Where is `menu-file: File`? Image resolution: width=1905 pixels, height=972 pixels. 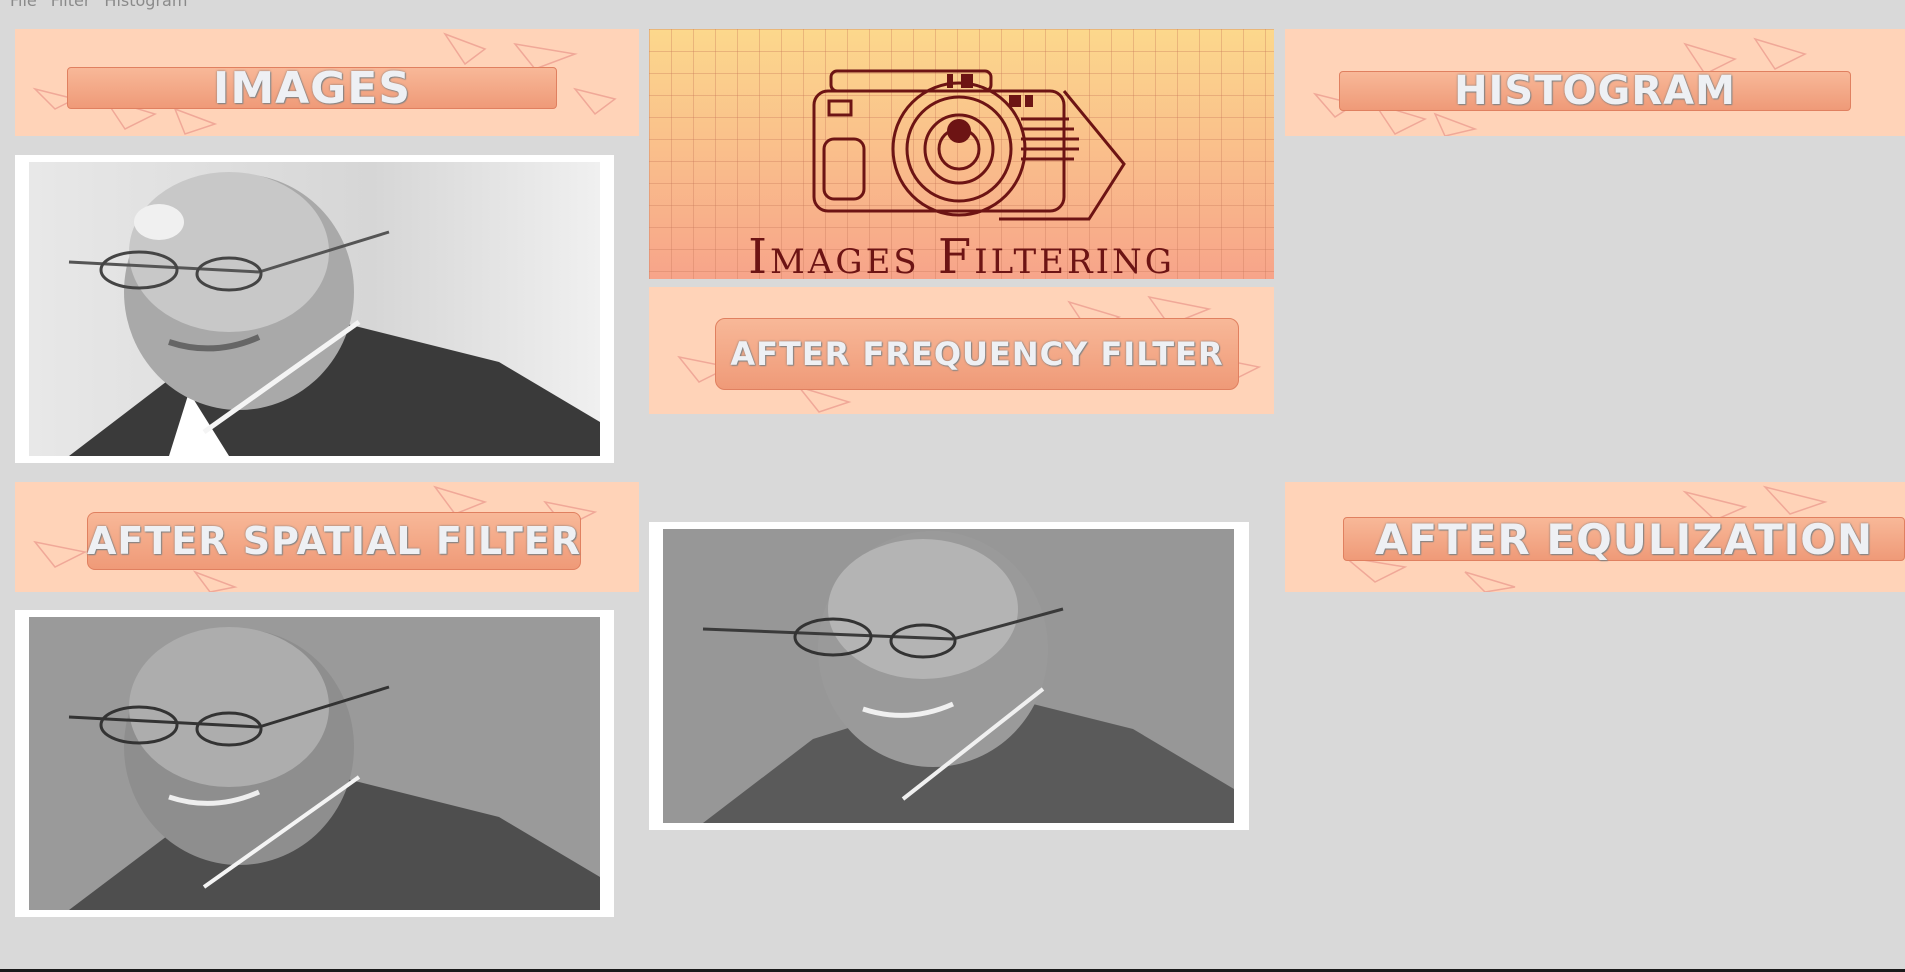
menu-file: File is located at coordinates (23, 5).